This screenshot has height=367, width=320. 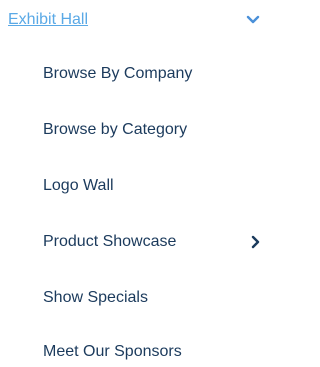 What do you see at coordinates (134, 20) in the screenshot?
I see `exhibit-hall-header: Exhibit Hall` at bounding box center [134, 20].